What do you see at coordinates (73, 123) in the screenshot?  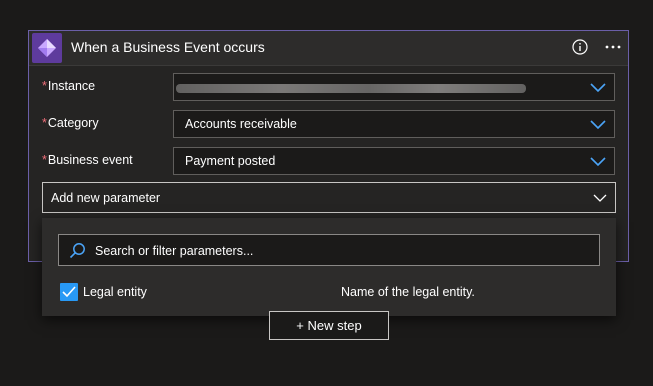 I see `category-label-text: Category` at bounding box center [73, 123].